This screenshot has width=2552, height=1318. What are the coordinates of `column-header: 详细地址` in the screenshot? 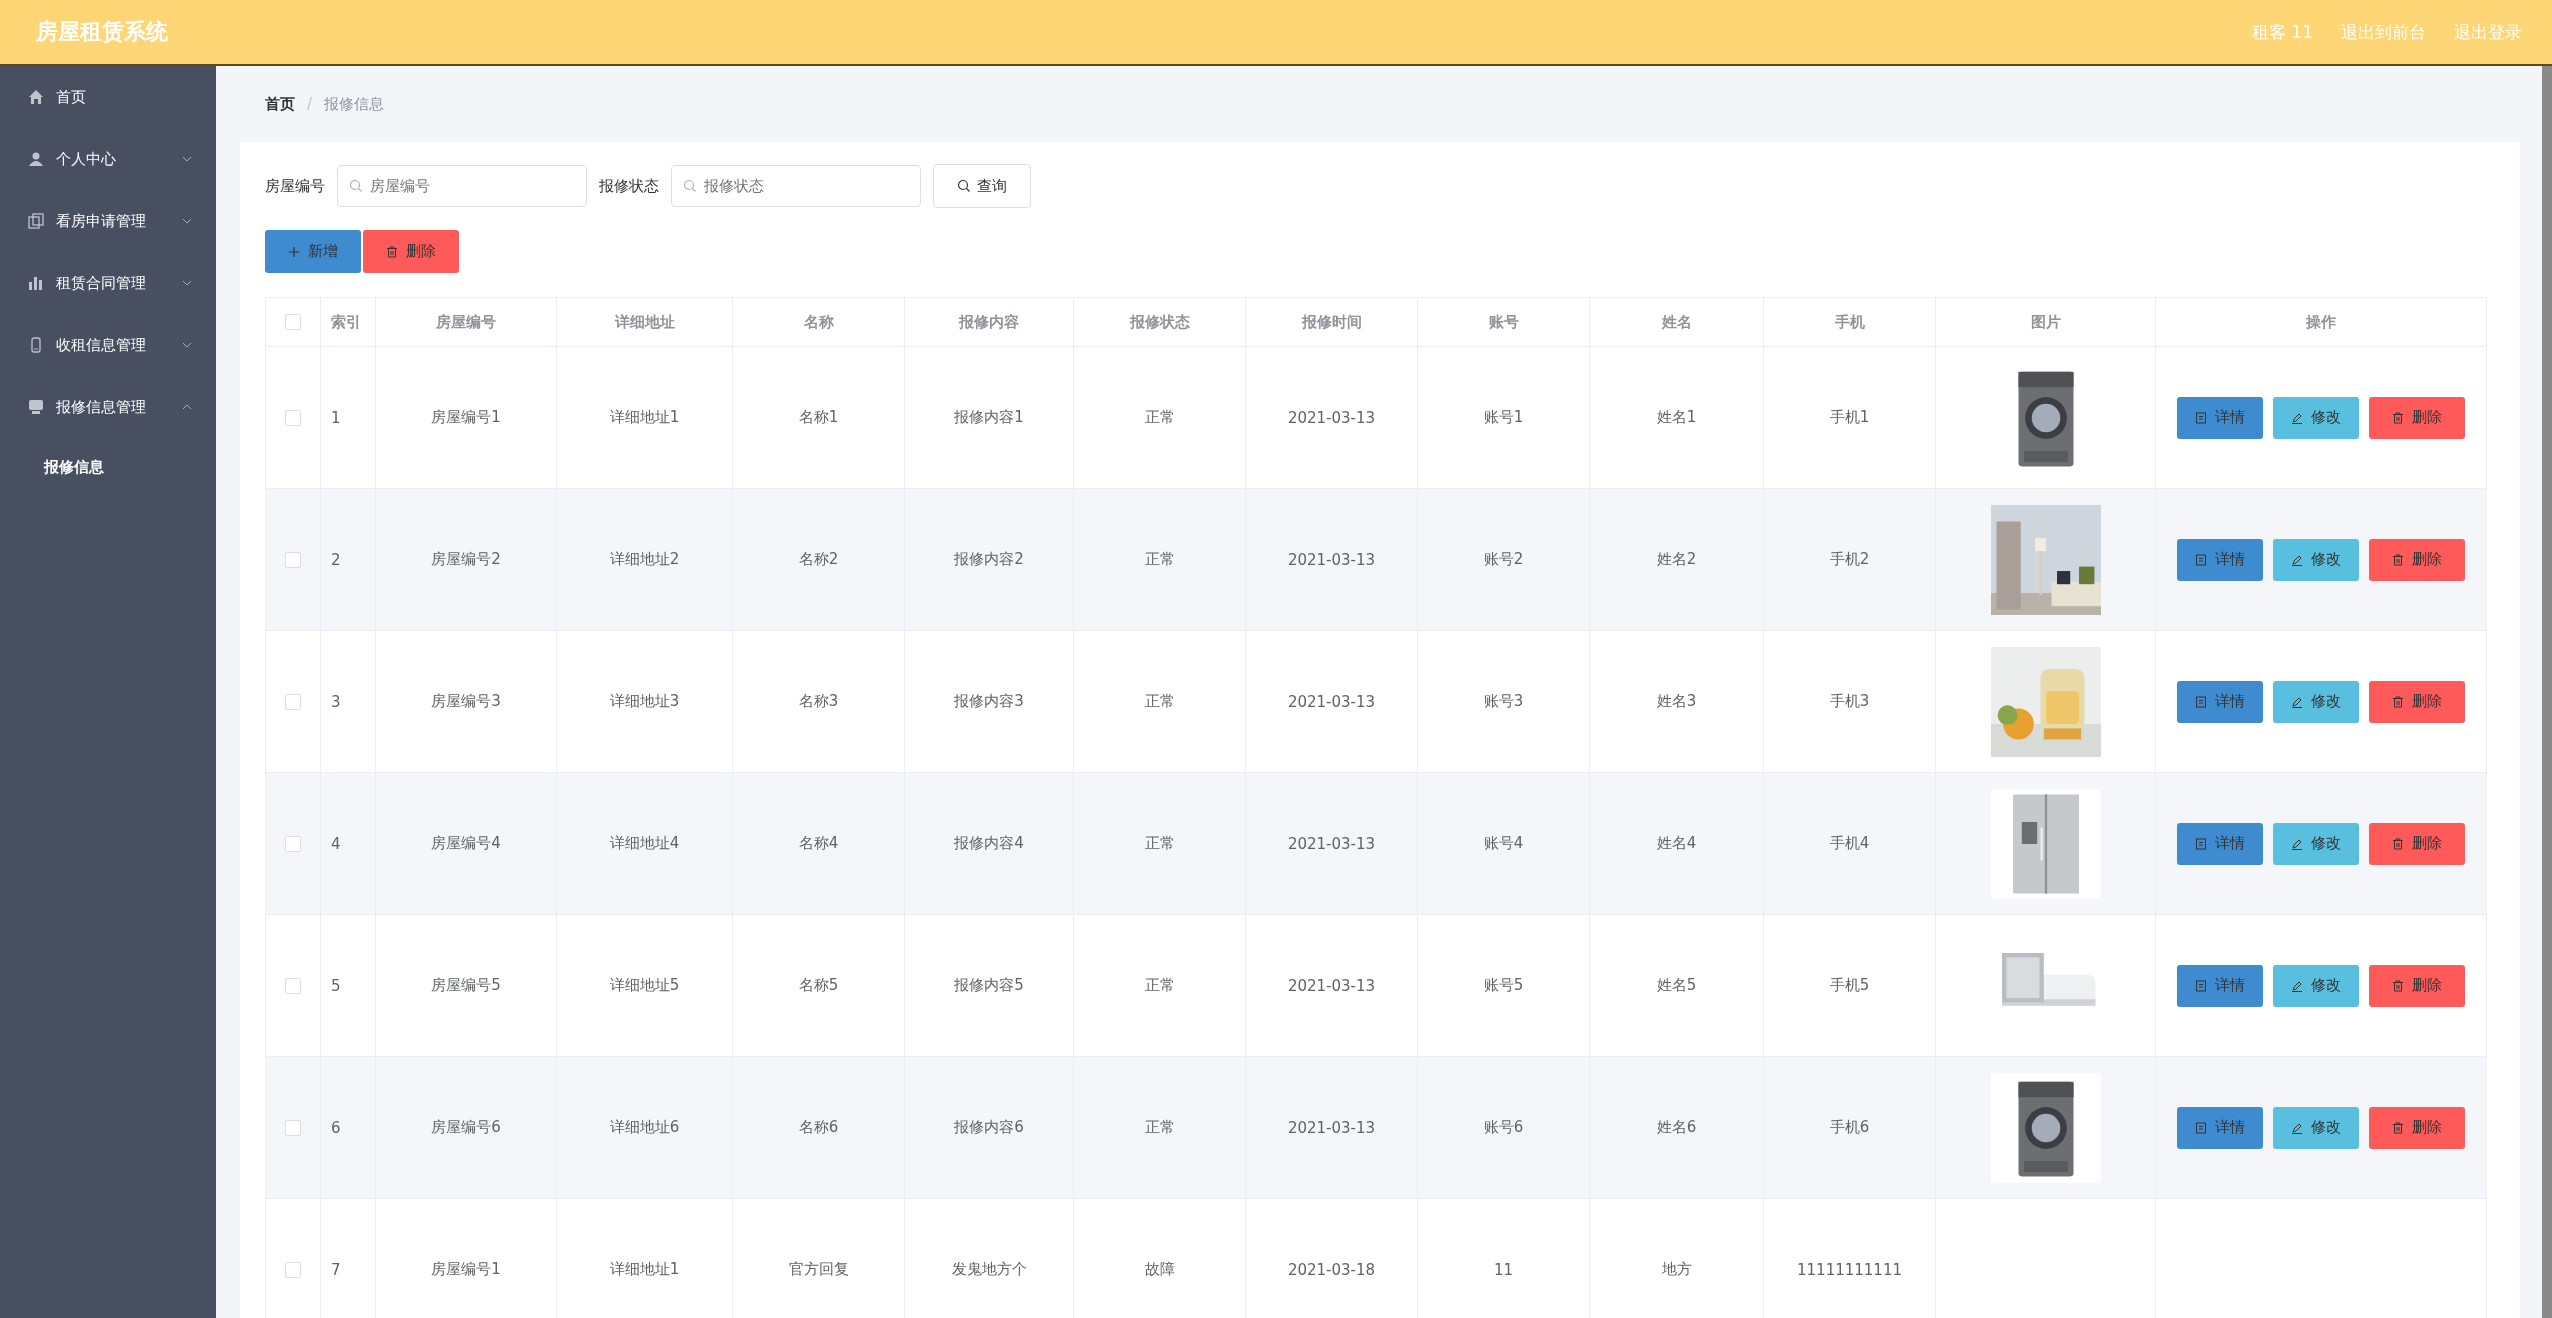 It's located at (644, 322).